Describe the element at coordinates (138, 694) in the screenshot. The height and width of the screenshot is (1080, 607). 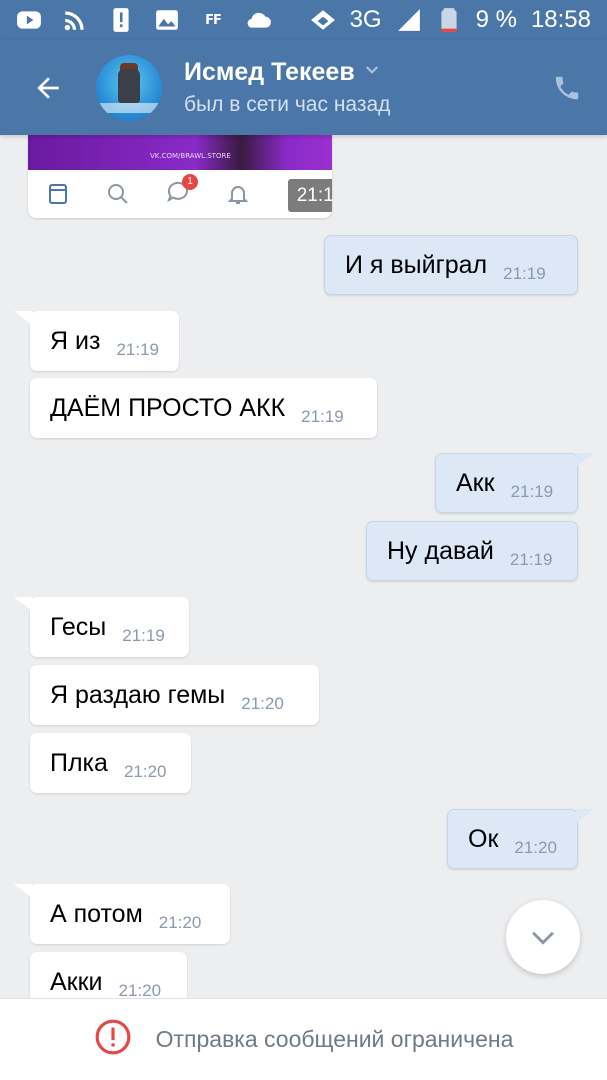
I see `message-text: Я раздаю гемы` at that location.